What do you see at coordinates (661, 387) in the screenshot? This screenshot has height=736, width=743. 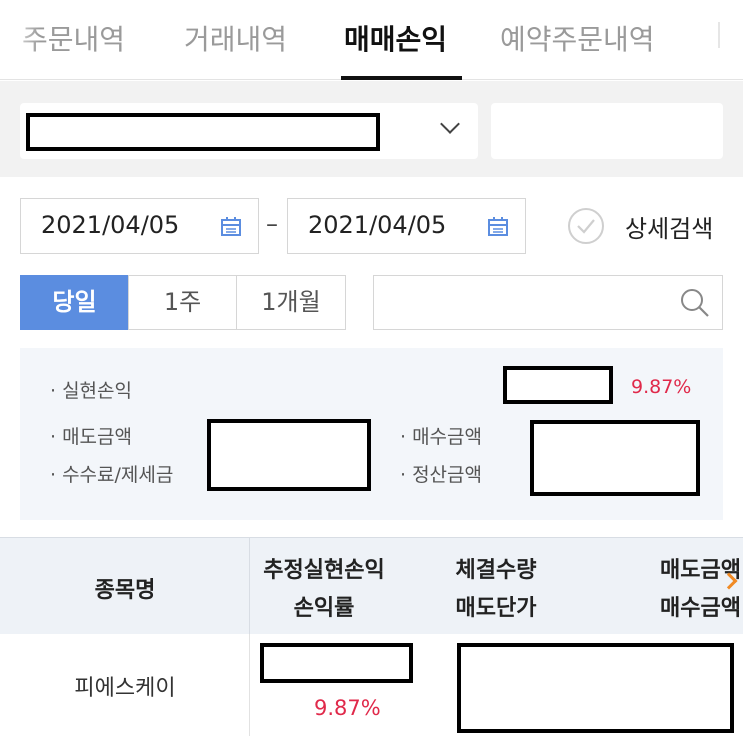 I see `realized-pnl-rate: 9.87%` at bounding box center [661, 387].